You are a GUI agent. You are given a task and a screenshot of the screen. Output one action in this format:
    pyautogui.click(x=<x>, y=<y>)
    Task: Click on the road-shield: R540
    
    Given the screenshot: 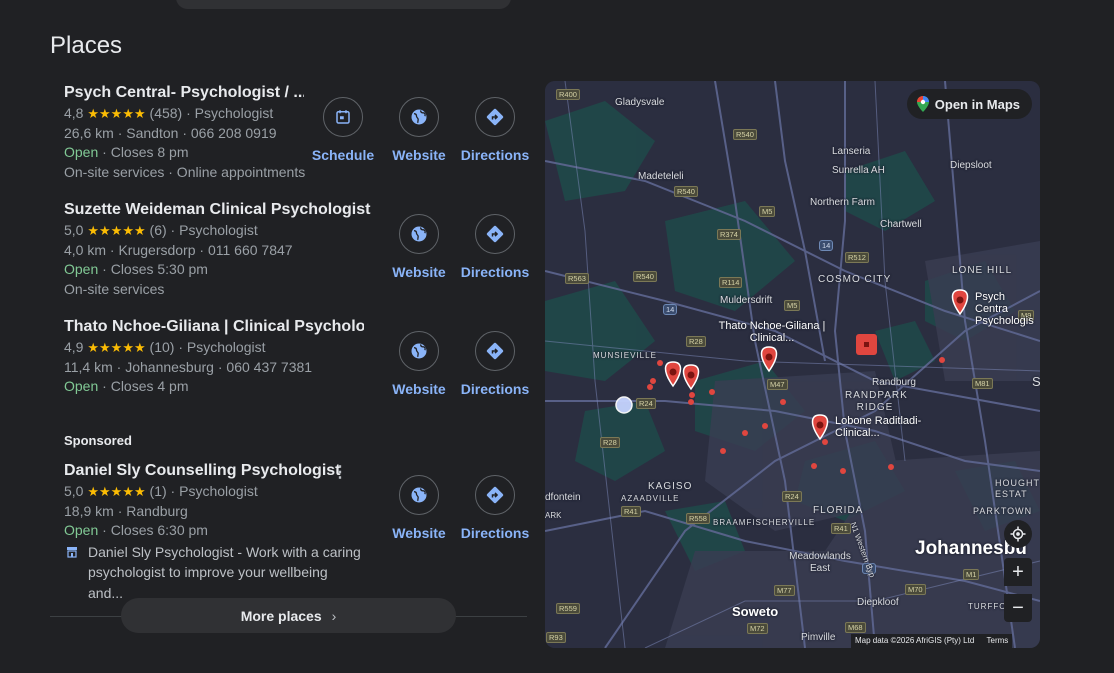 What is the action you would take?
    pyautogui.click(x=745, y=134)
    